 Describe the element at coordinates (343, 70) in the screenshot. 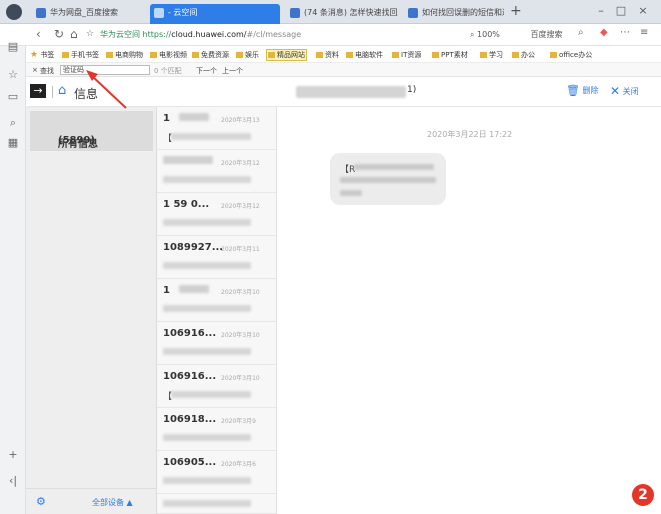

I see `find-bar: × 查找 验证码 0 个匹配 下一个 上一个` at that location.